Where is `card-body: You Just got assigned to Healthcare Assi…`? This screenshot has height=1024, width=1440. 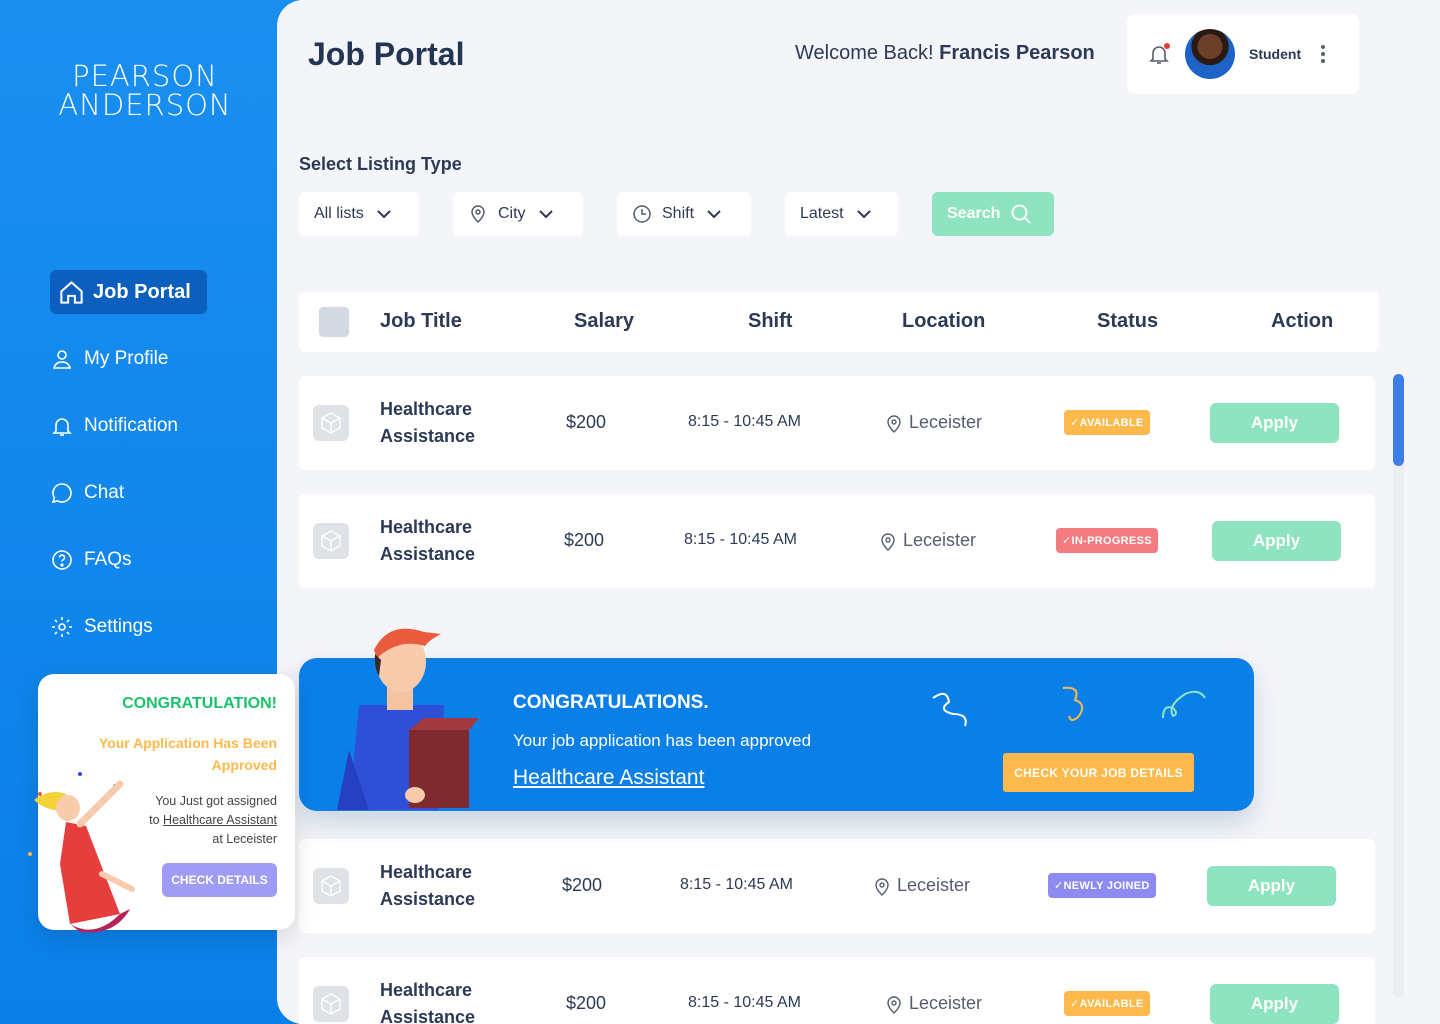
card-body: You Just got assigned to Healthcare Assi… is located at coordinates (213, 820).